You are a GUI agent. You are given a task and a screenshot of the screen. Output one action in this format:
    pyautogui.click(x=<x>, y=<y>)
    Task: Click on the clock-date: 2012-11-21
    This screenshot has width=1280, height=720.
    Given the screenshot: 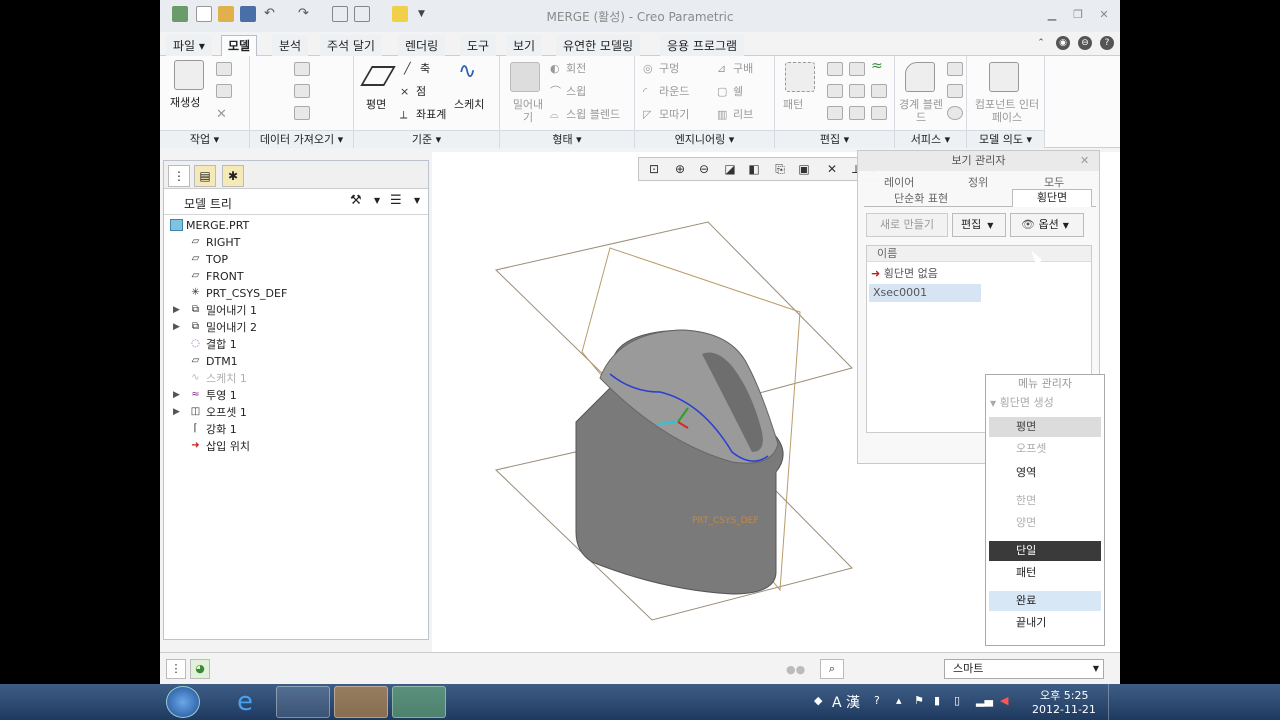 What is the action you would take?
    pyautogui.click(x=1064, y=709)
    